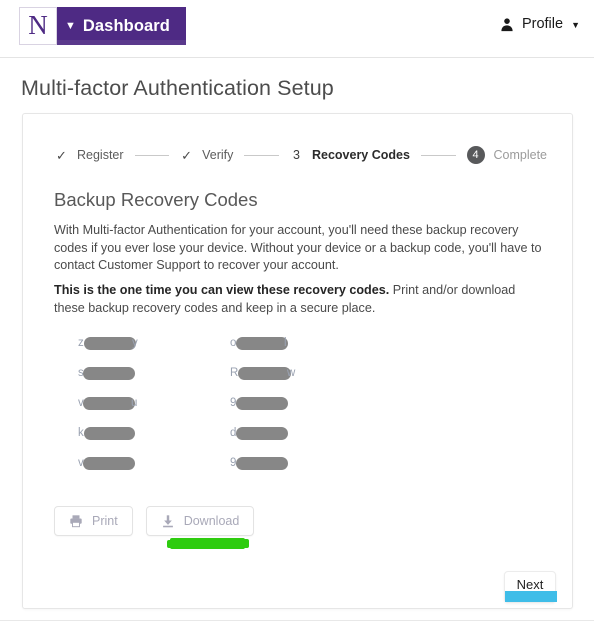  I want to click on profile-label: Profile, so click(542, 24).